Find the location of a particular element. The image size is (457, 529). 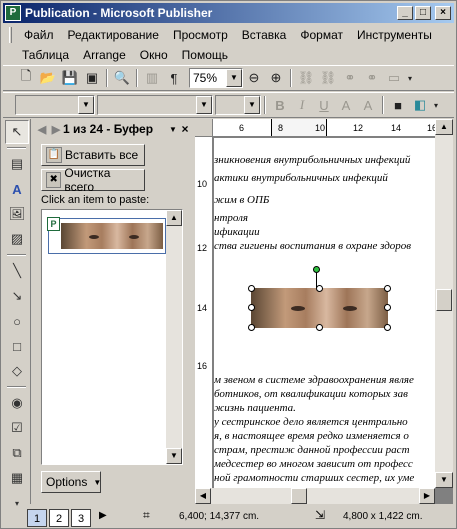

minimize-icon: _ is located at coordinates (405, 13).